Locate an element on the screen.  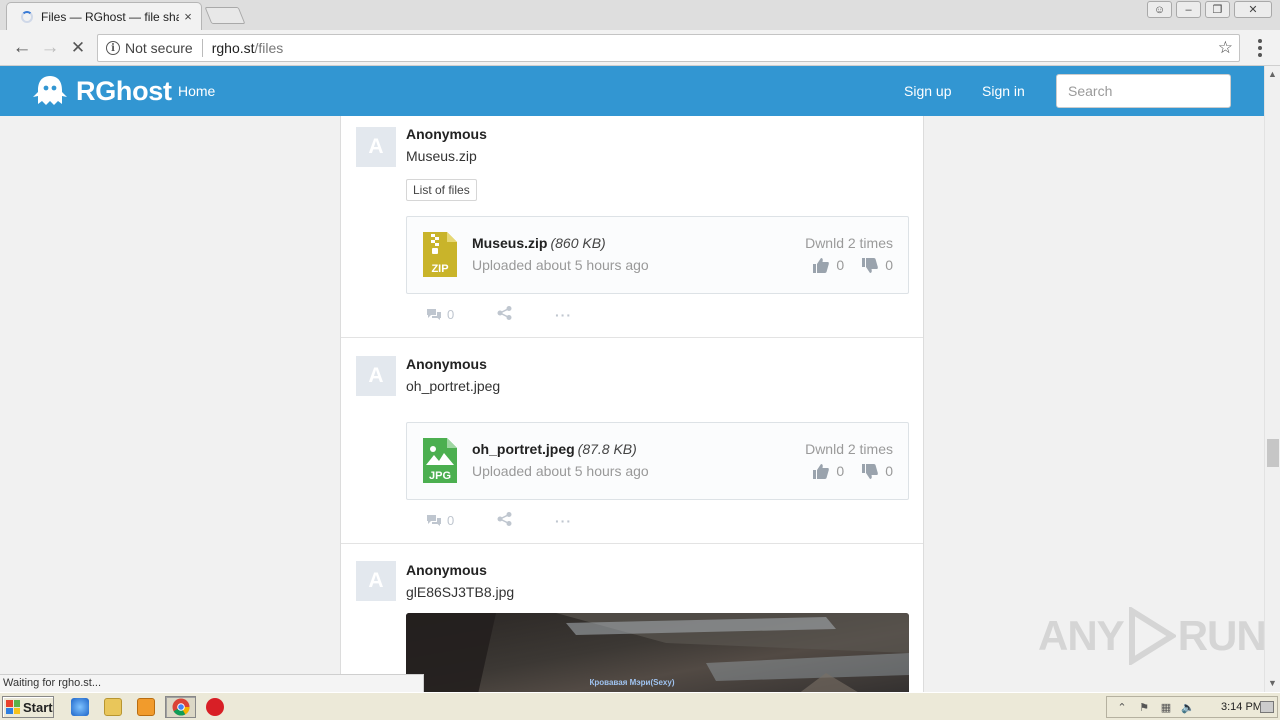
tray-expand-icon: ⌃ is located at coordinates (1122, 707).